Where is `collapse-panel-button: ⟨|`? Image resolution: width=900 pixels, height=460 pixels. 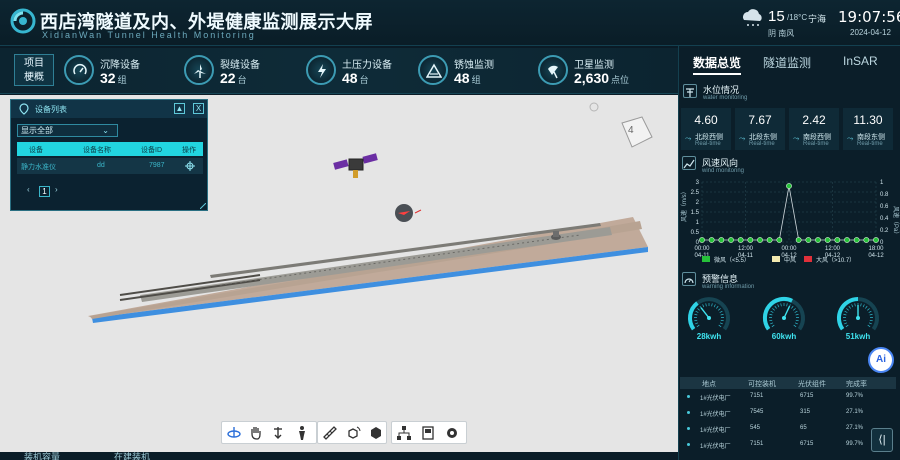
collapse-panel-button: ⟨| is located at coordinates (882, 440).